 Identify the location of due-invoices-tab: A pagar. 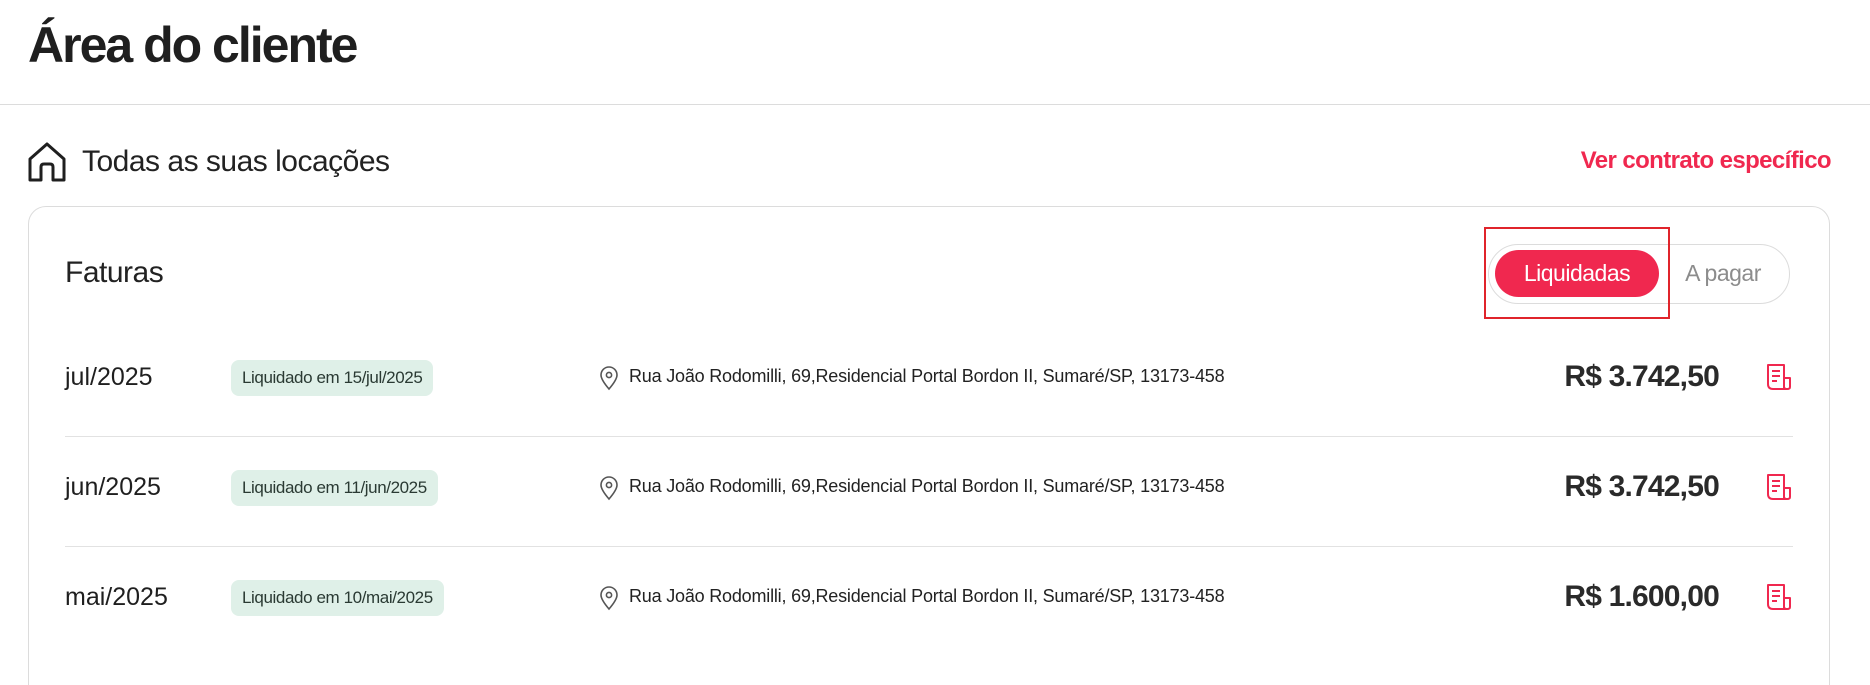
(1723, 273).